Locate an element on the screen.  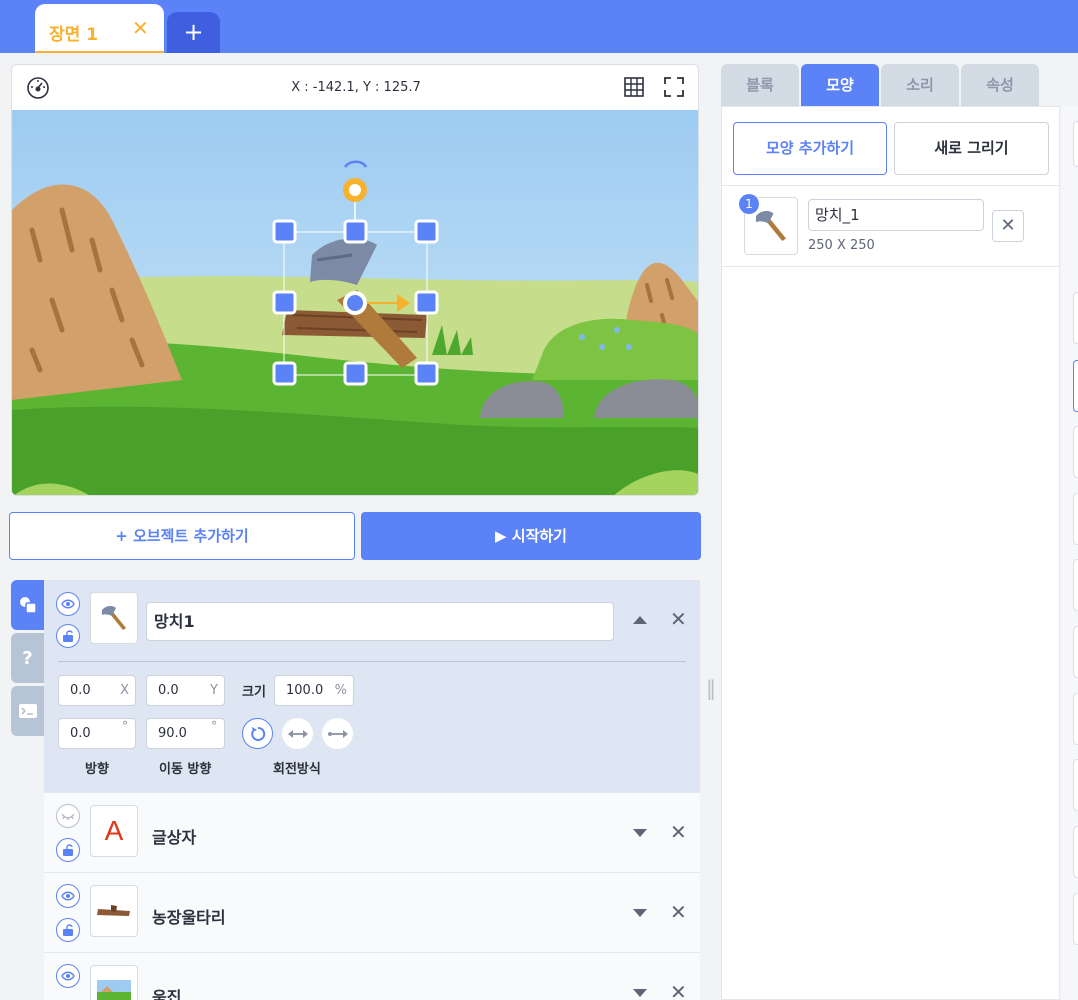
tab-blocks: 블록 is located at coordinates (760, 85).